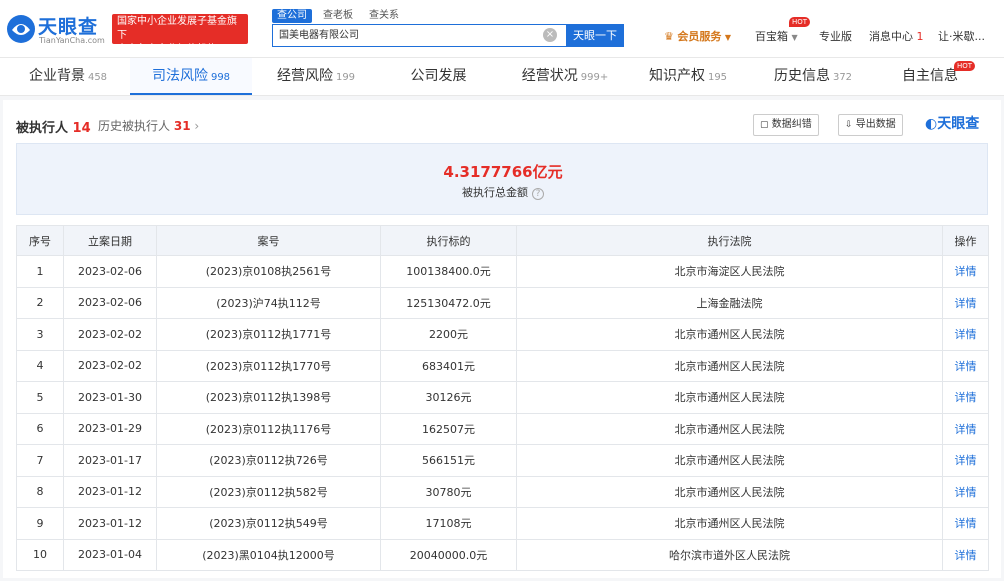 The image size is (1004, 581). What do you see at coordinates (729, 302) in the screenshot?
I see `cell-court: 上海金融法院` at bounding box center [729, 302].